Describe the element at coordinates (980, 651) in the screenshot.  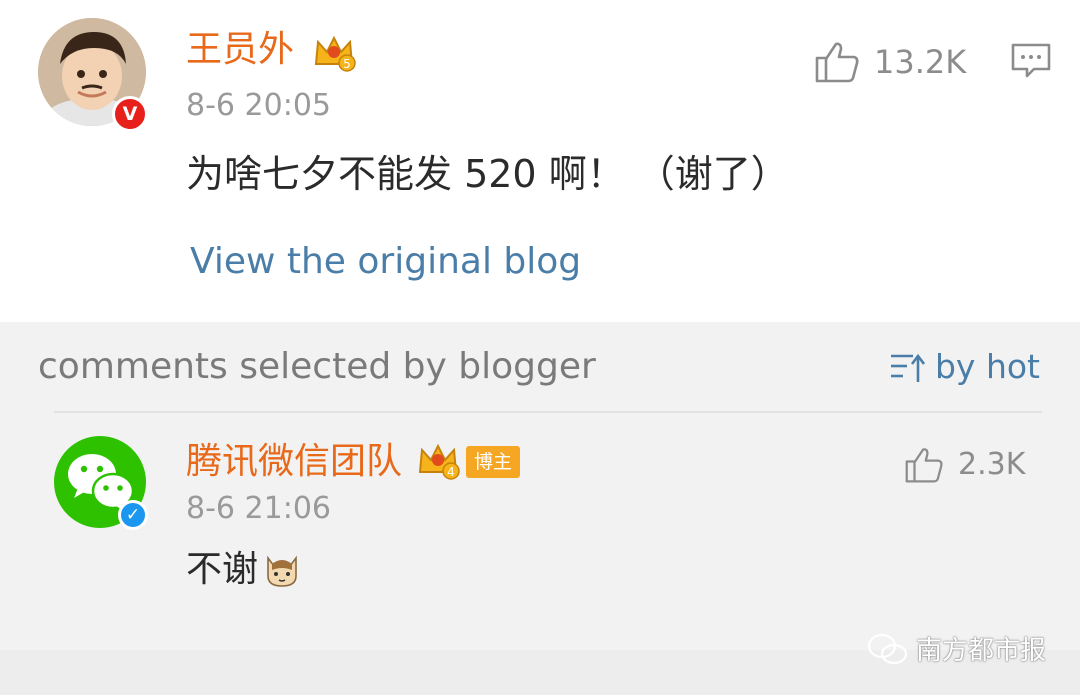
I see `watermark-text: 南方都市报` at that location.